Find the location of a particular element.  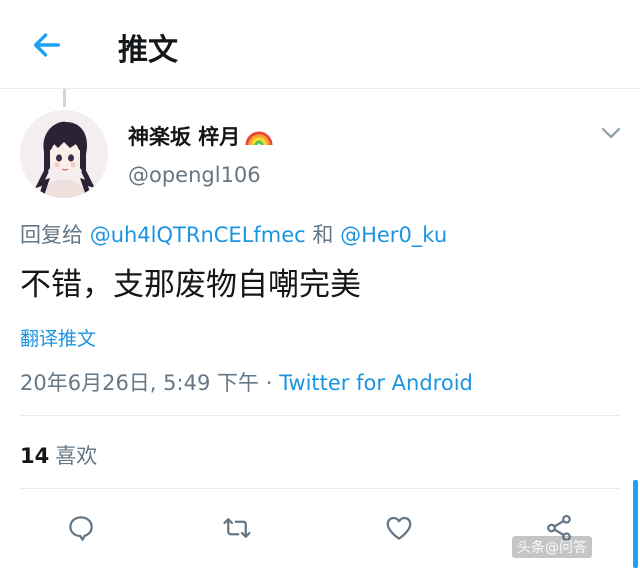

reply-icon is located at coordinates (81, 528).